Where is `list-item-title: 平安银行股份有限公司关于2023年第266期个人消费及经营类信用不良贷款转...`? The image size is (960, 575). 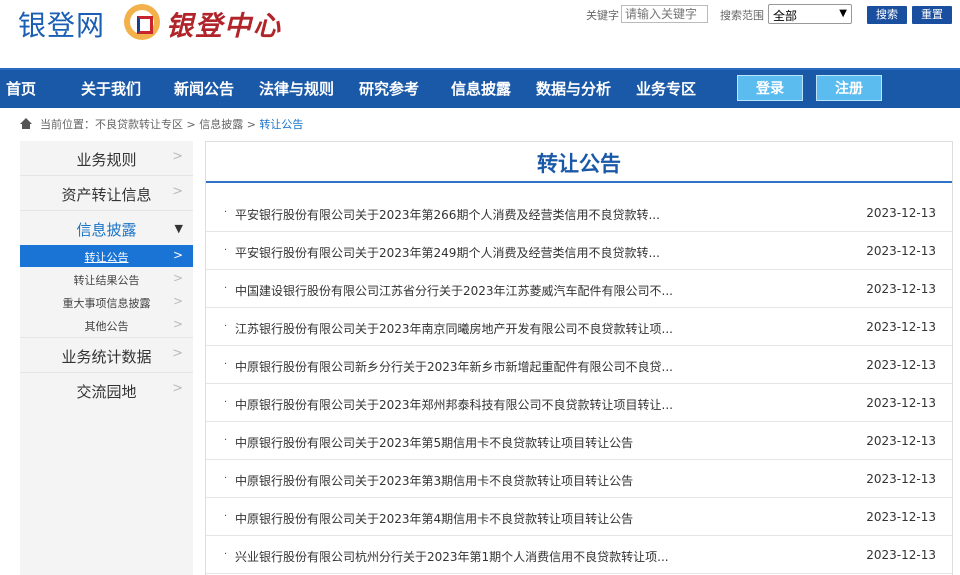 list-item-title: 平安银行股份有限公司关于2023年第266期个人消费及经营类信用不良贷款转... is located at coordinates (447, 214).